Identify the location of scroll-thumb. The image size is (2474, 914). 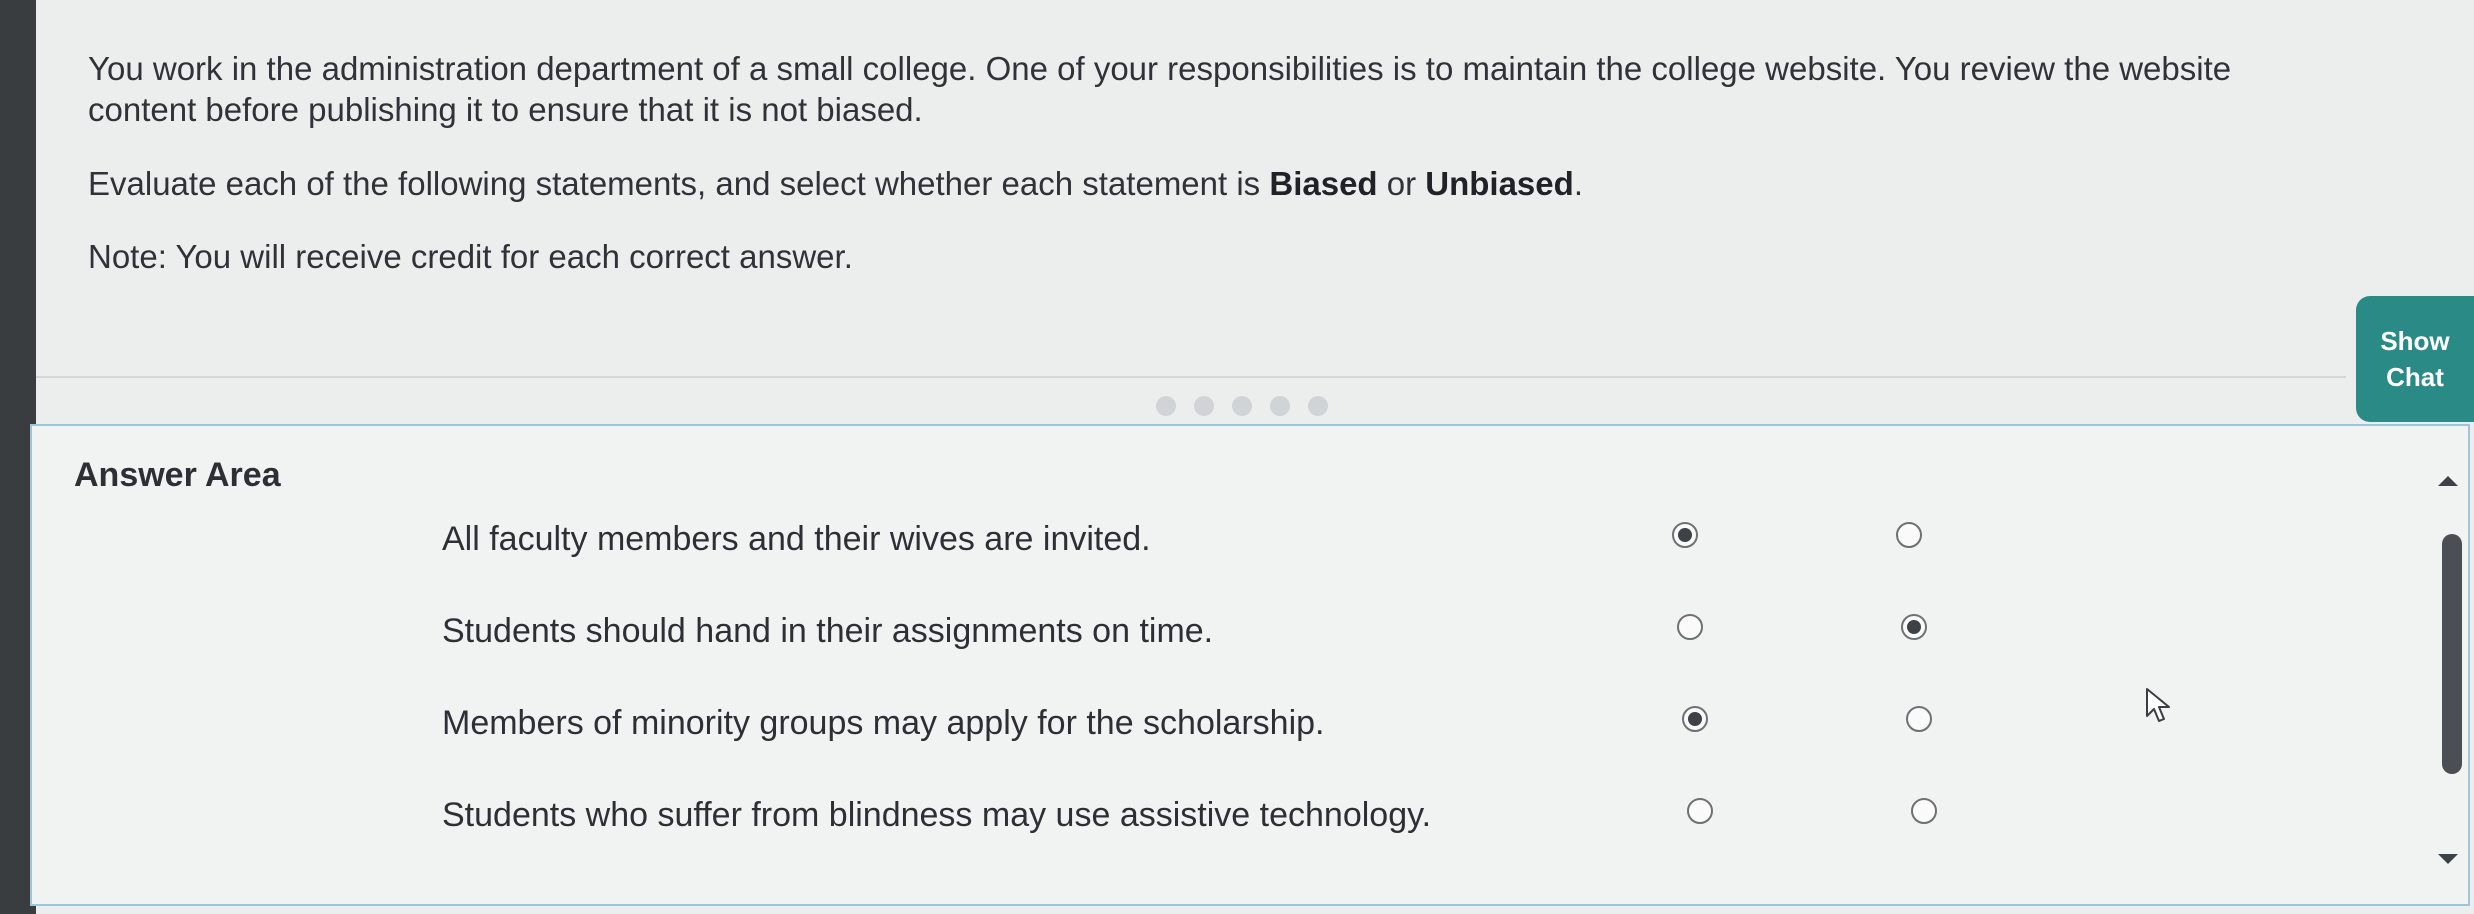
(2452, 654).